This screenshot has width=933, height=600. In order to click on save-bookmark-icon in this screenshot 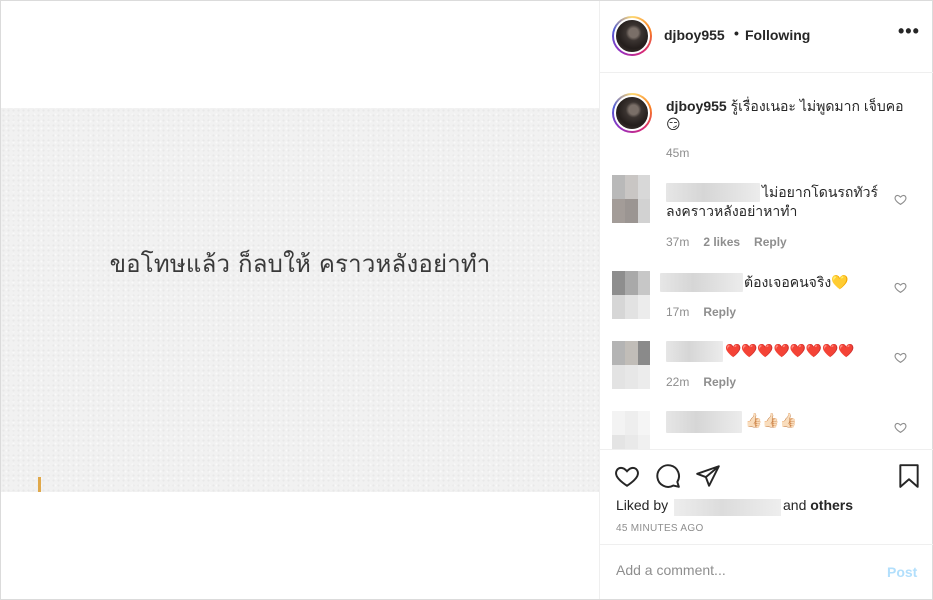, I will do `click(909, 476)`.